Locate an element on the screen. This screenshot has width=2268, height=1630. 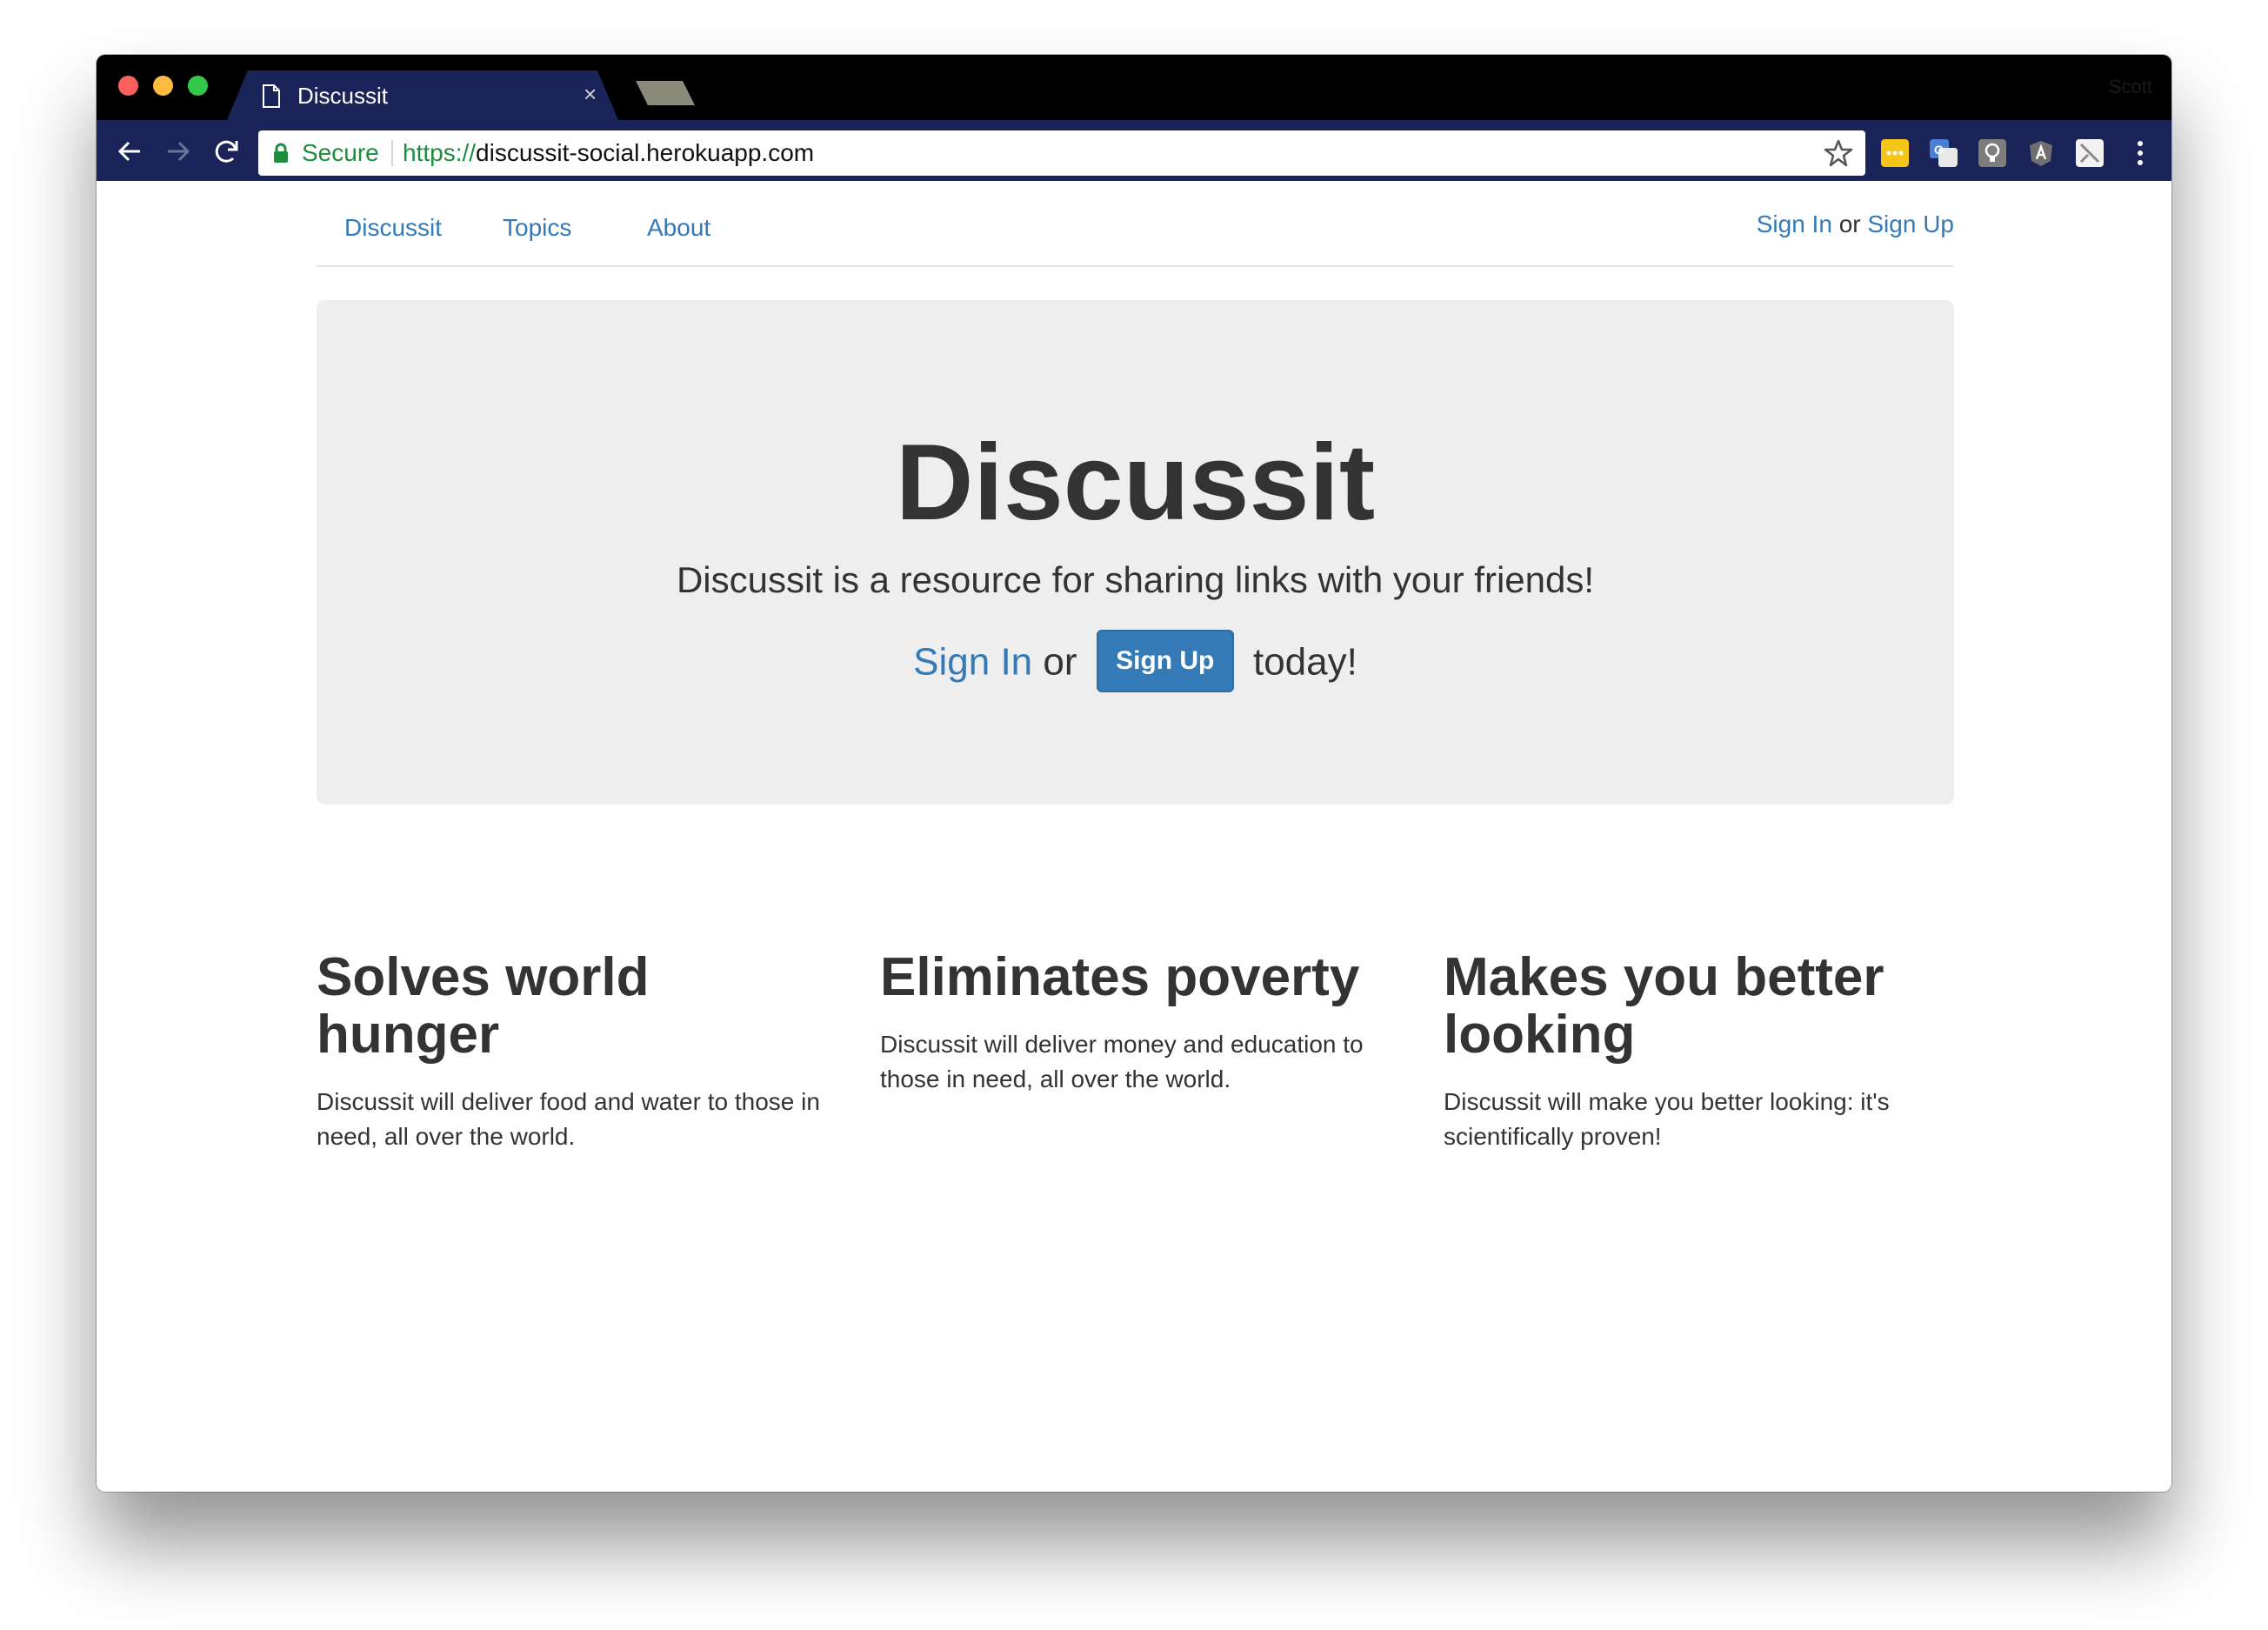
svg-text: G is located at coordinates (1939, 150).